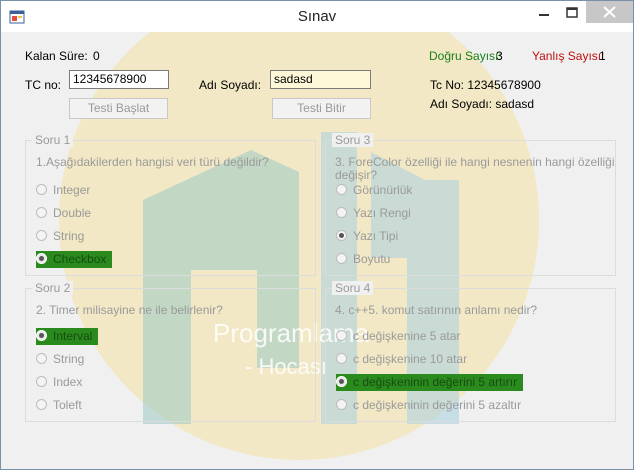  What do you see at coordinates (320, 79) in the screenshot?
I see `name-input: sadasd` at bounding box center [320, 79].